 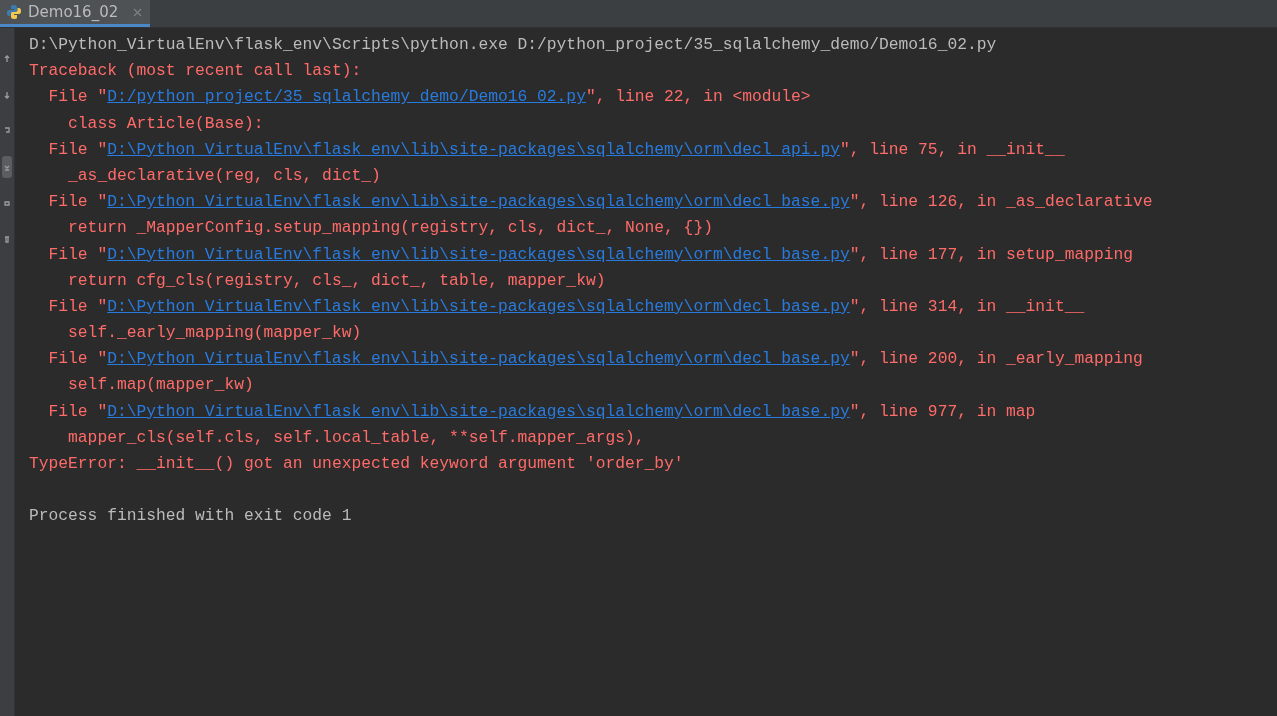 I want to click on arrow-down-icon, so click(x=7, y=95).